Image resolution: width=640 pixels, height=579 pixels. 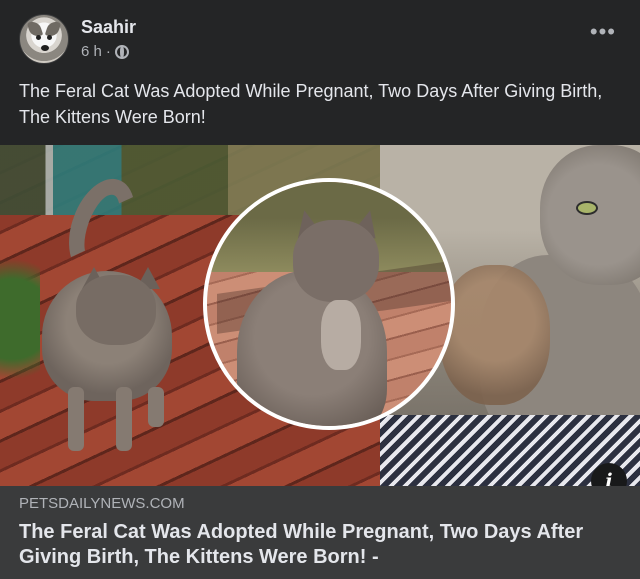 What do you see at coordinates (108, 27) in the screenshot?
I see `author-name: Saahir` at bounding box center [108, 27].